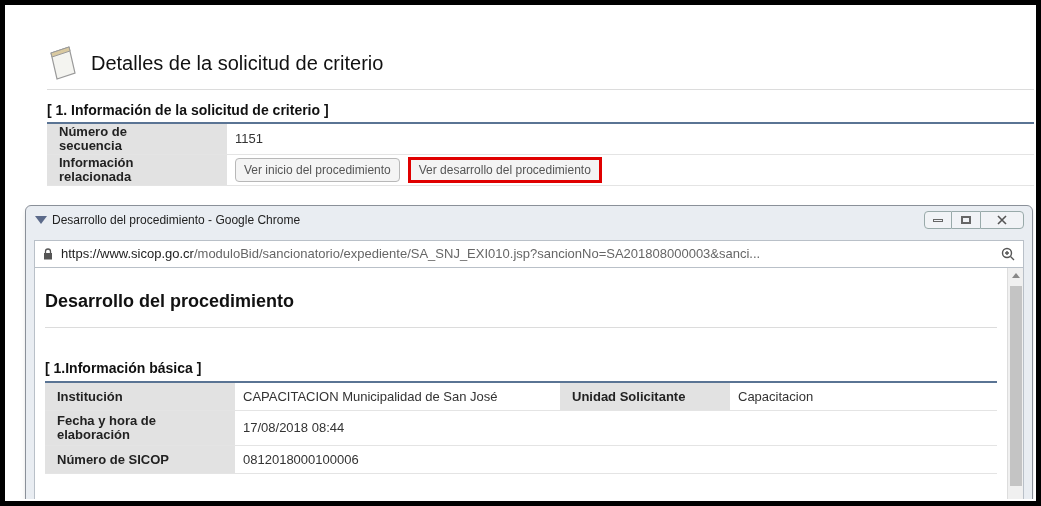 This screenshot has width=1041, height=506. I want to click on procedure-button: Ver desarrollo del procedimiento, so click(504, 169).